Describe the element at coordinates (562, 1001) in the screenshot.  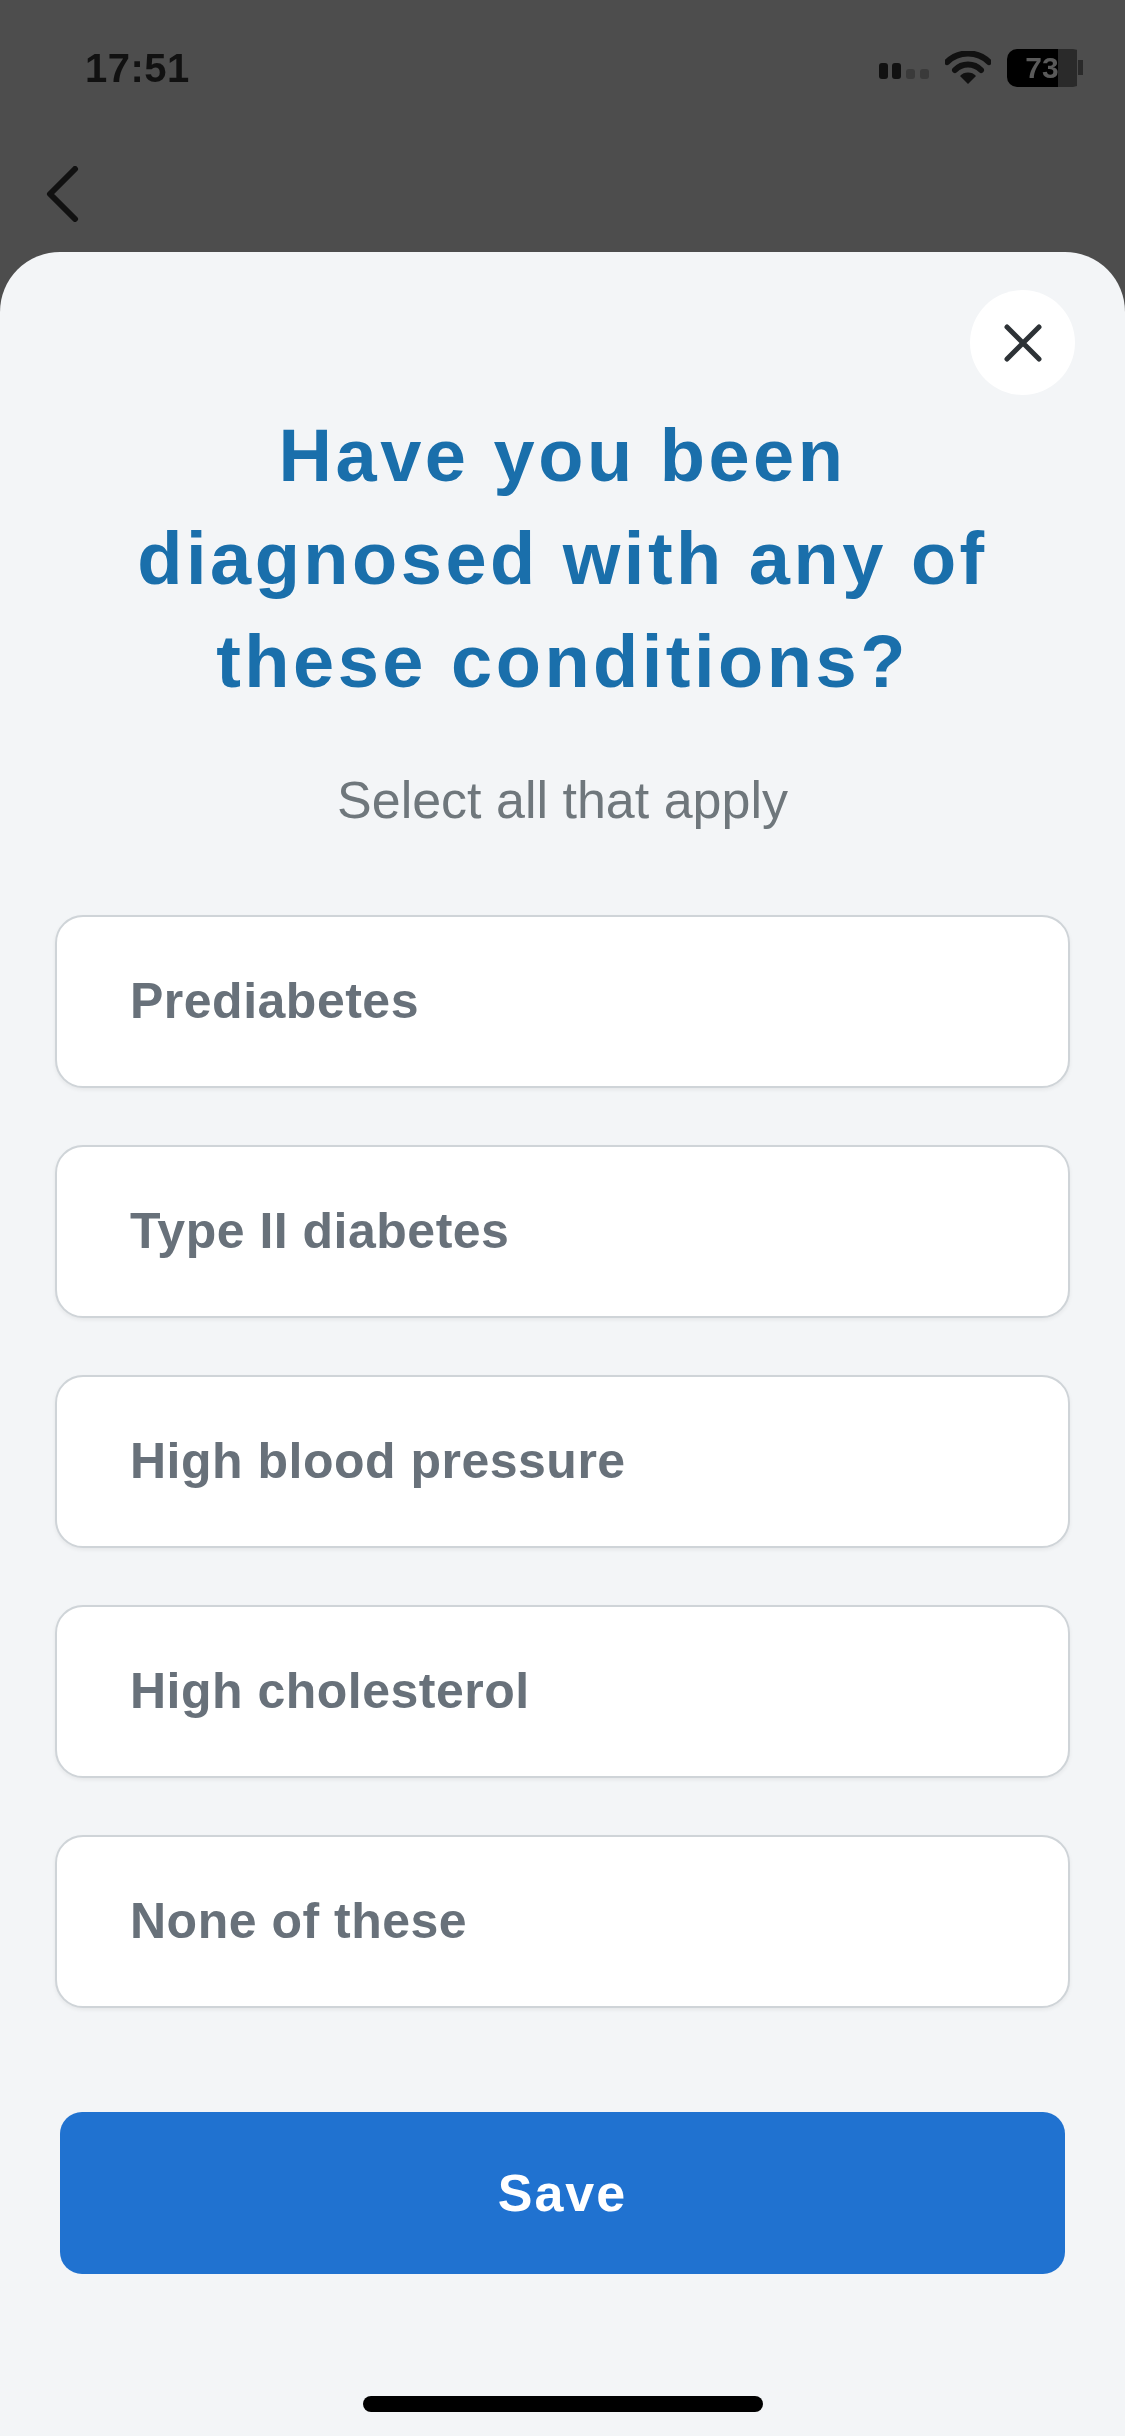
I see `condition-option: Prediabetes` at that location.